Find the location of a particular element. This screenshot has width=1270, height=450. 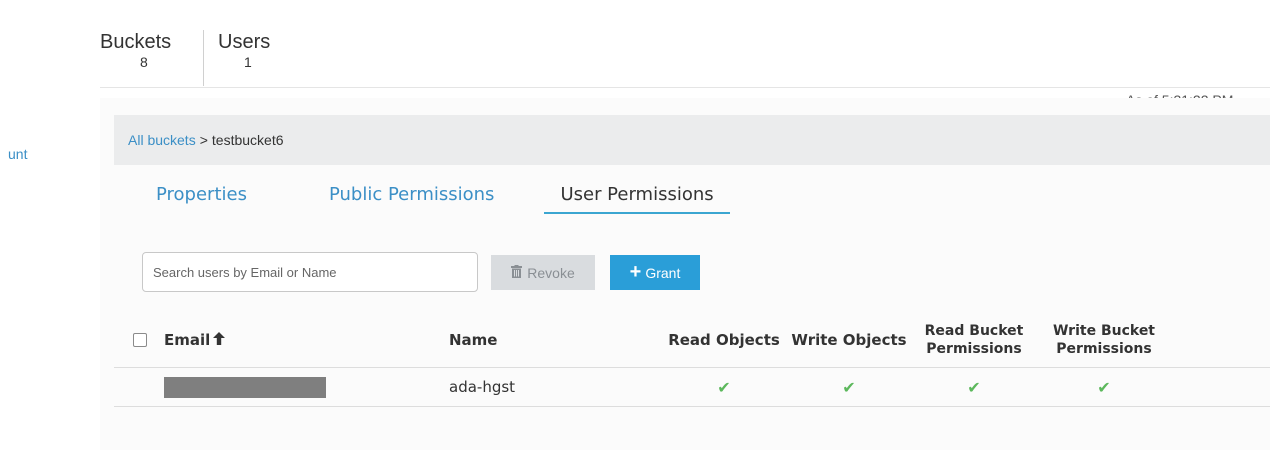

buckets-stat: Buckets 8 is located at coordinates (152, 58).